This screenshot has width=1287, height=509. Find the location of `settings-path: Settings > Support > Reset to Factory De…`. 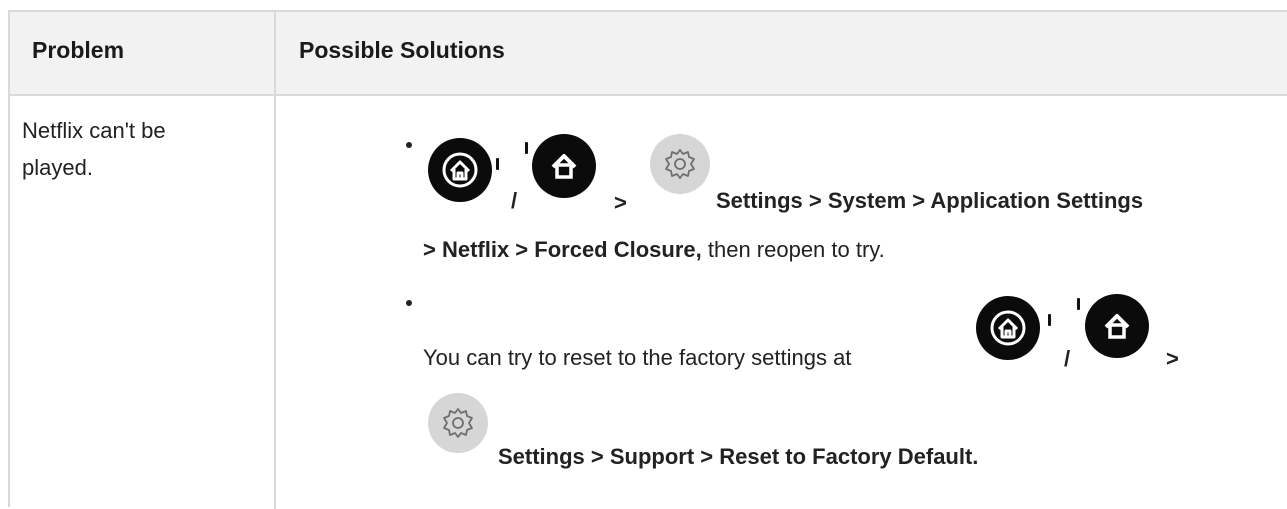

settings-path: Settings > Support > Reset to Factory De… is located at coordinates (738, 456).